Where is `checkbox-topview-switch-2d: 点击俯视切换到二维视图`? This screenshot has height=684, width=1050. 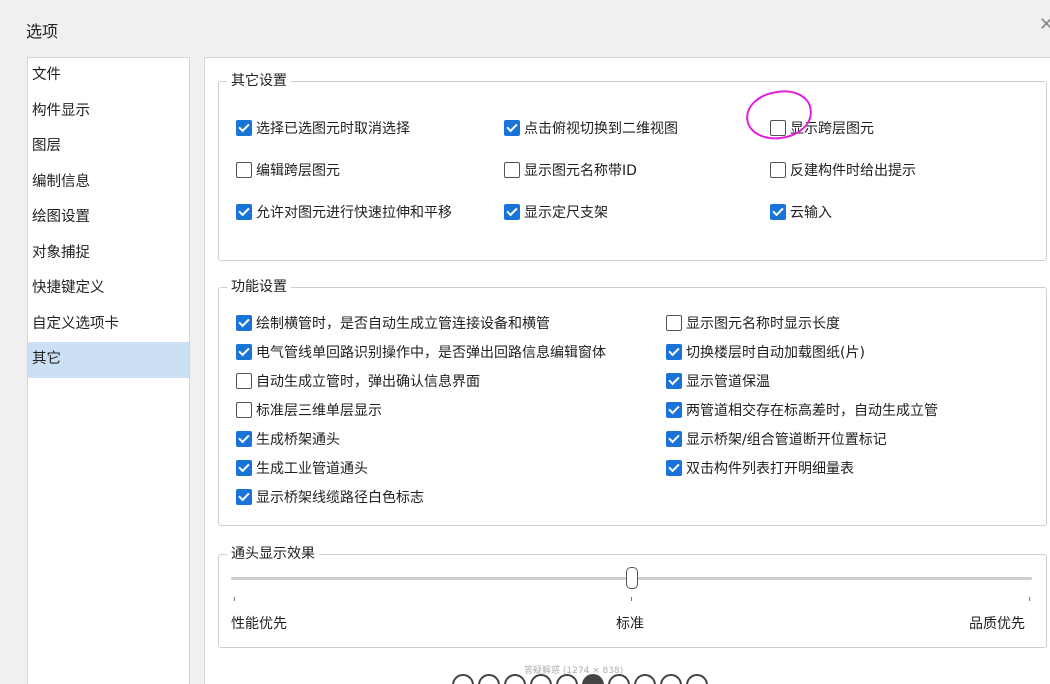
checkbox-topview-switch-2d: 点击俯视切换到二维视图 is located at coordinates (591, 128).